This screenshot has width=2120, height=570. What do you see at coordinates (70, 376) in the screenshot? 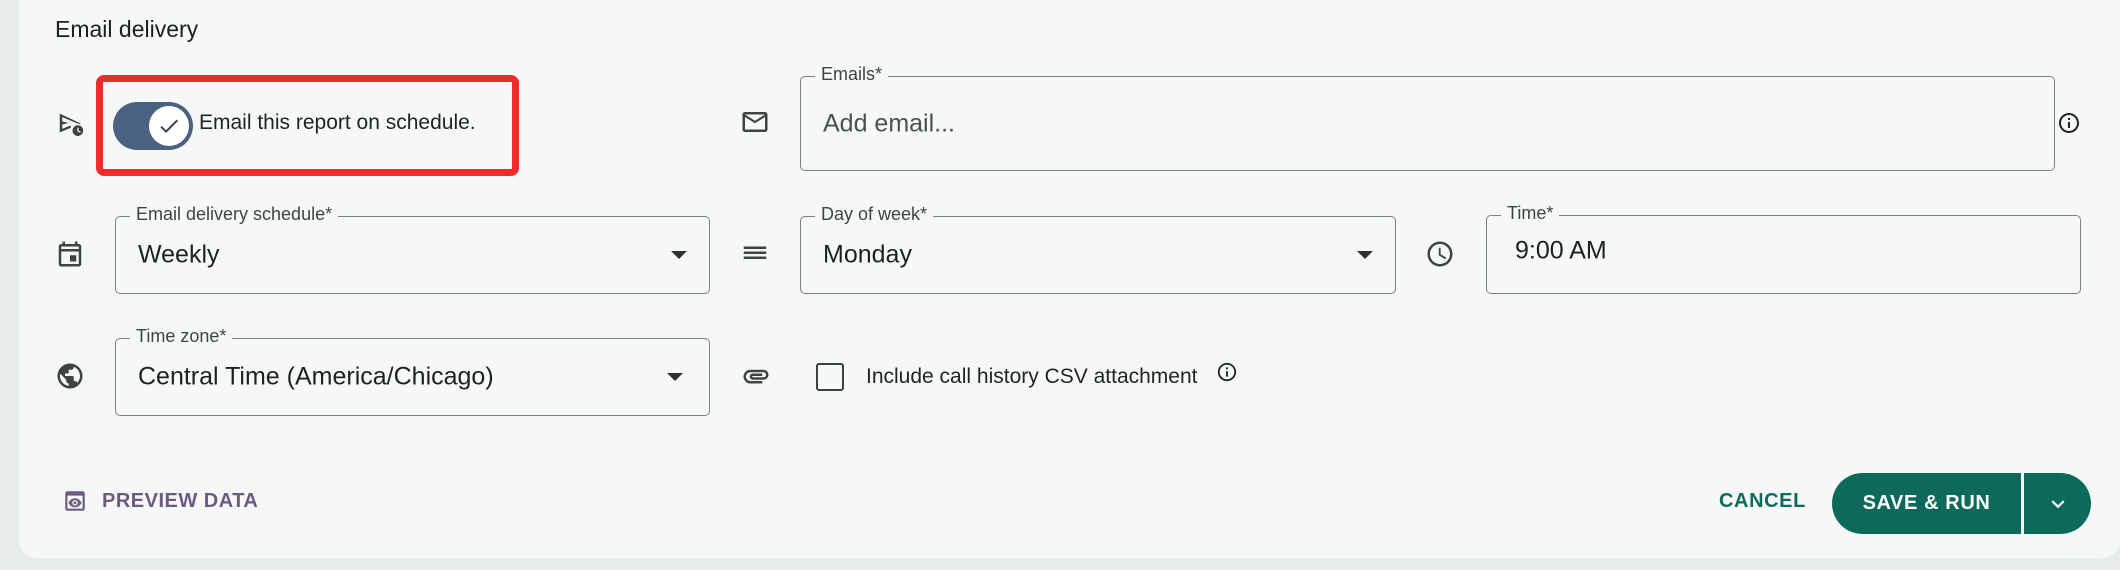
I see `globe-icon` at bounding box center [70, 376].